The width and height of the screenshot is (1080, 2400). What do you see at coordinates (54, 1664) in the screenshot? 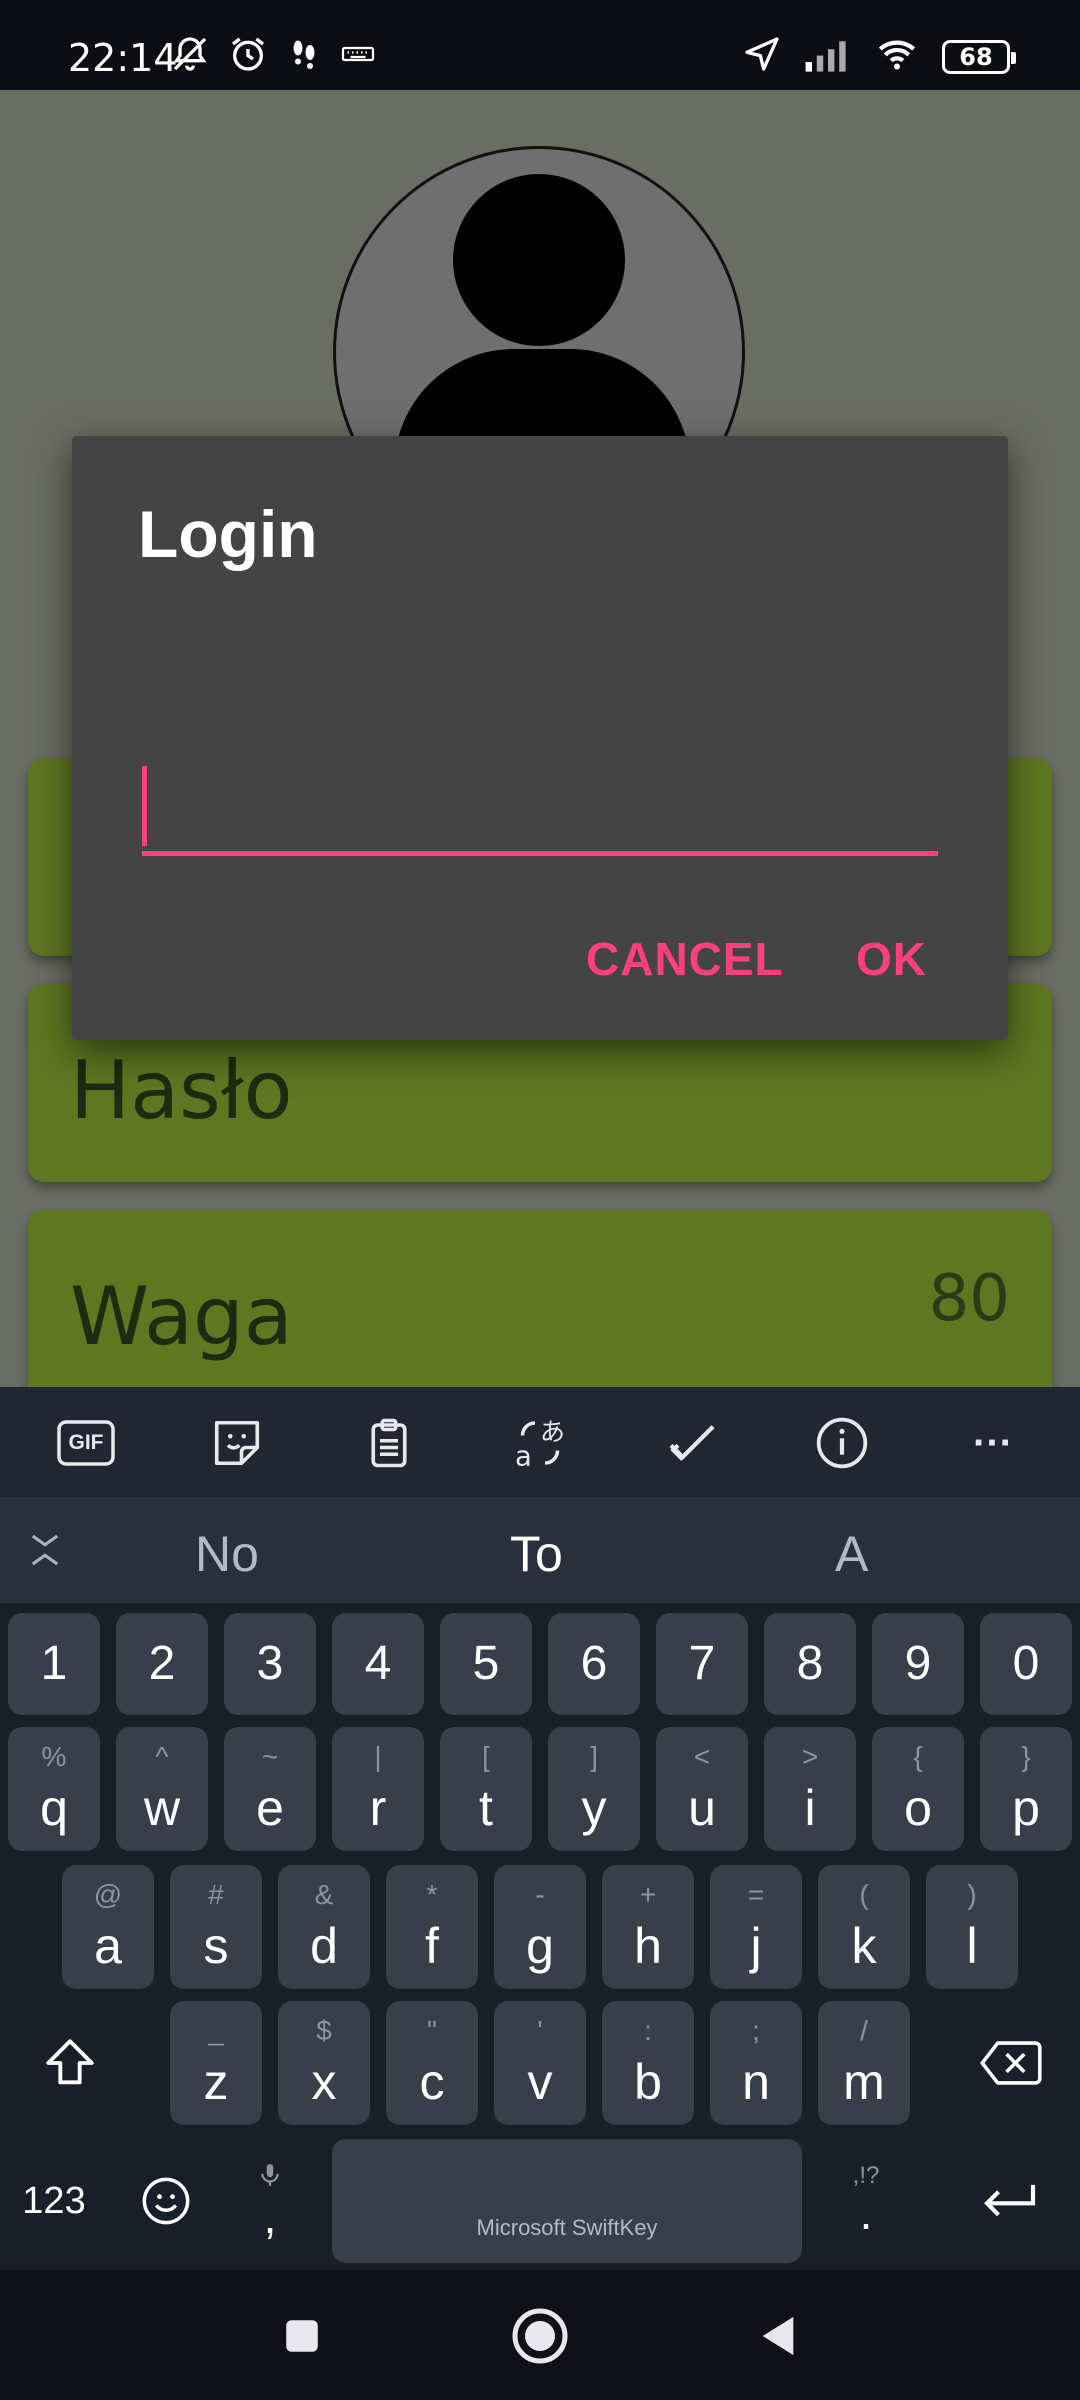
I see `key-1: 1` at bounding box center [54, 1664].